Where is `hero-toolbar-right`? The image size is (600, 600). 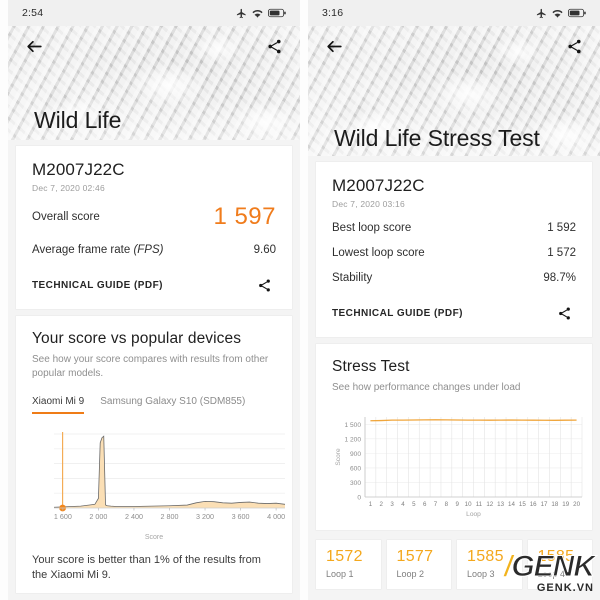 hero-toolbar-right is located at coordinates (454, 46).